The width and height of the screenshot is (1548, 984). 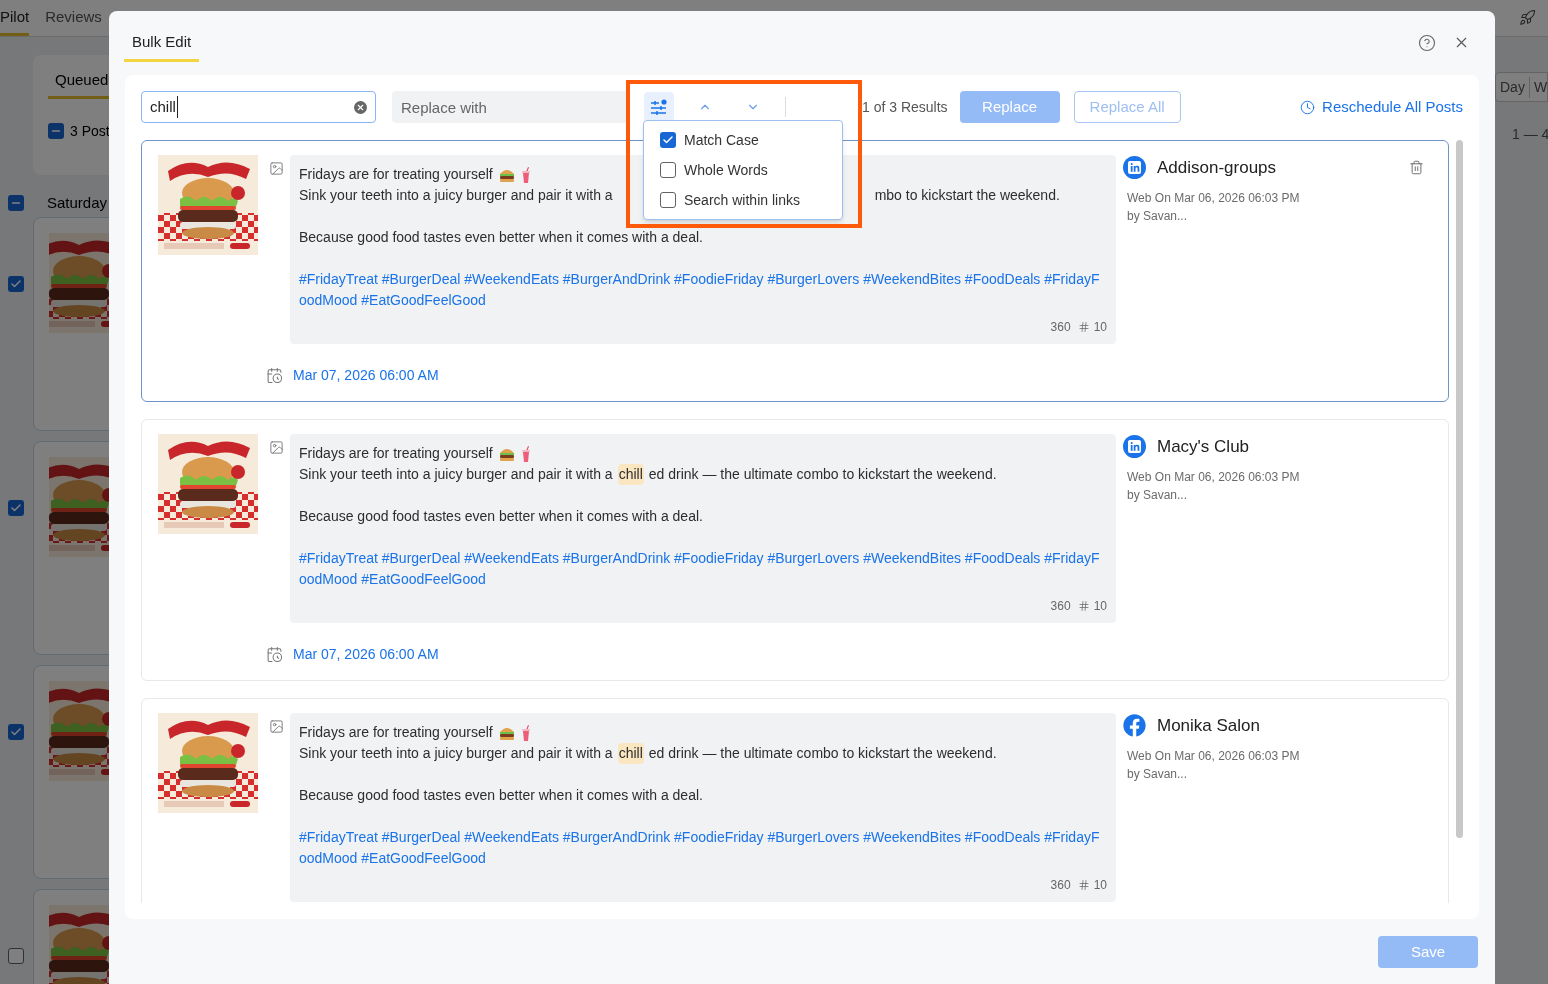 What do you see at coordinates (1459, 489) in the screenshot?
I see `scrollbar` at bounding box center [1459, 489].